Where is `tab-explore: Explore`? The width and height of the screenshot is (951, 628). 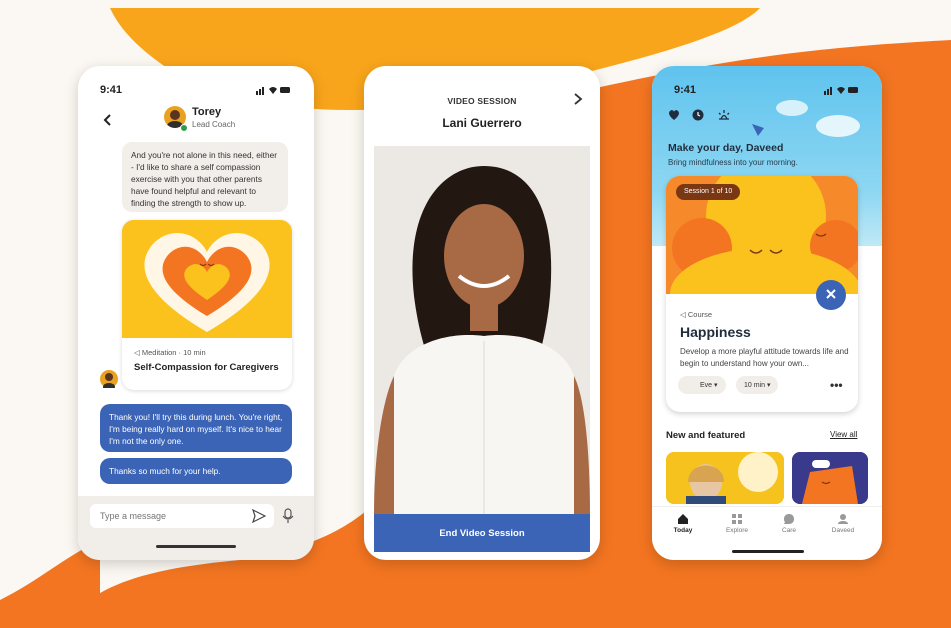
tab-explore: Explore is located at coordinates (737, 523).